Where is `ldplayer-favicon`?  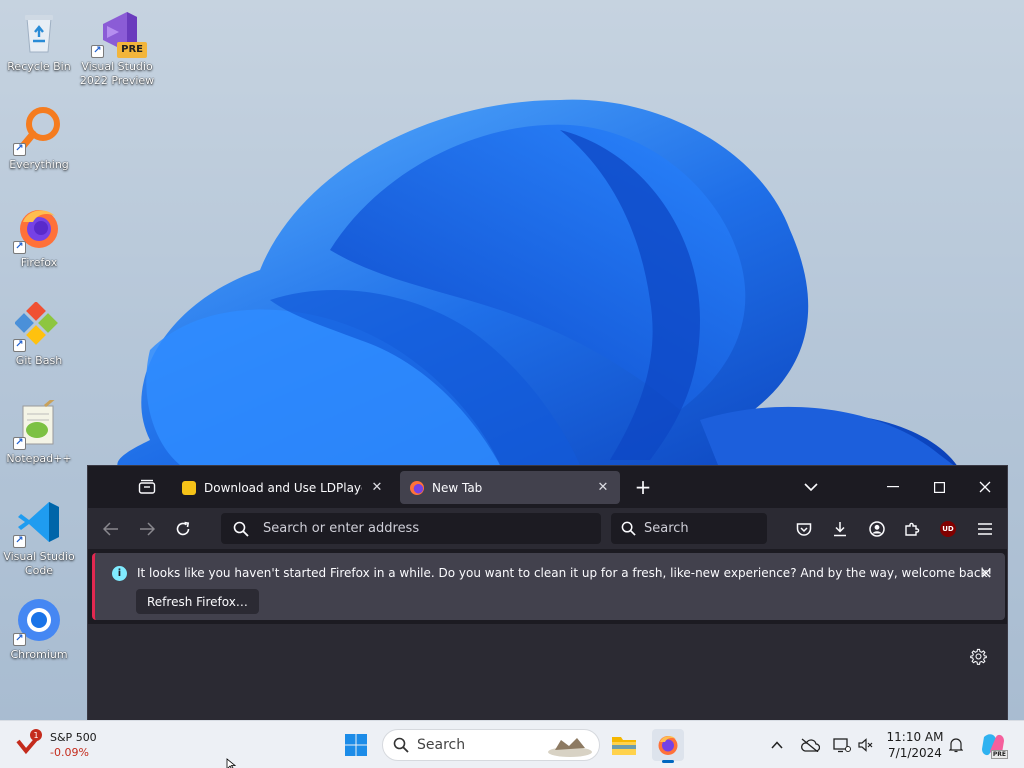 ldplayer-favicon is located at coordinates (189, 487).